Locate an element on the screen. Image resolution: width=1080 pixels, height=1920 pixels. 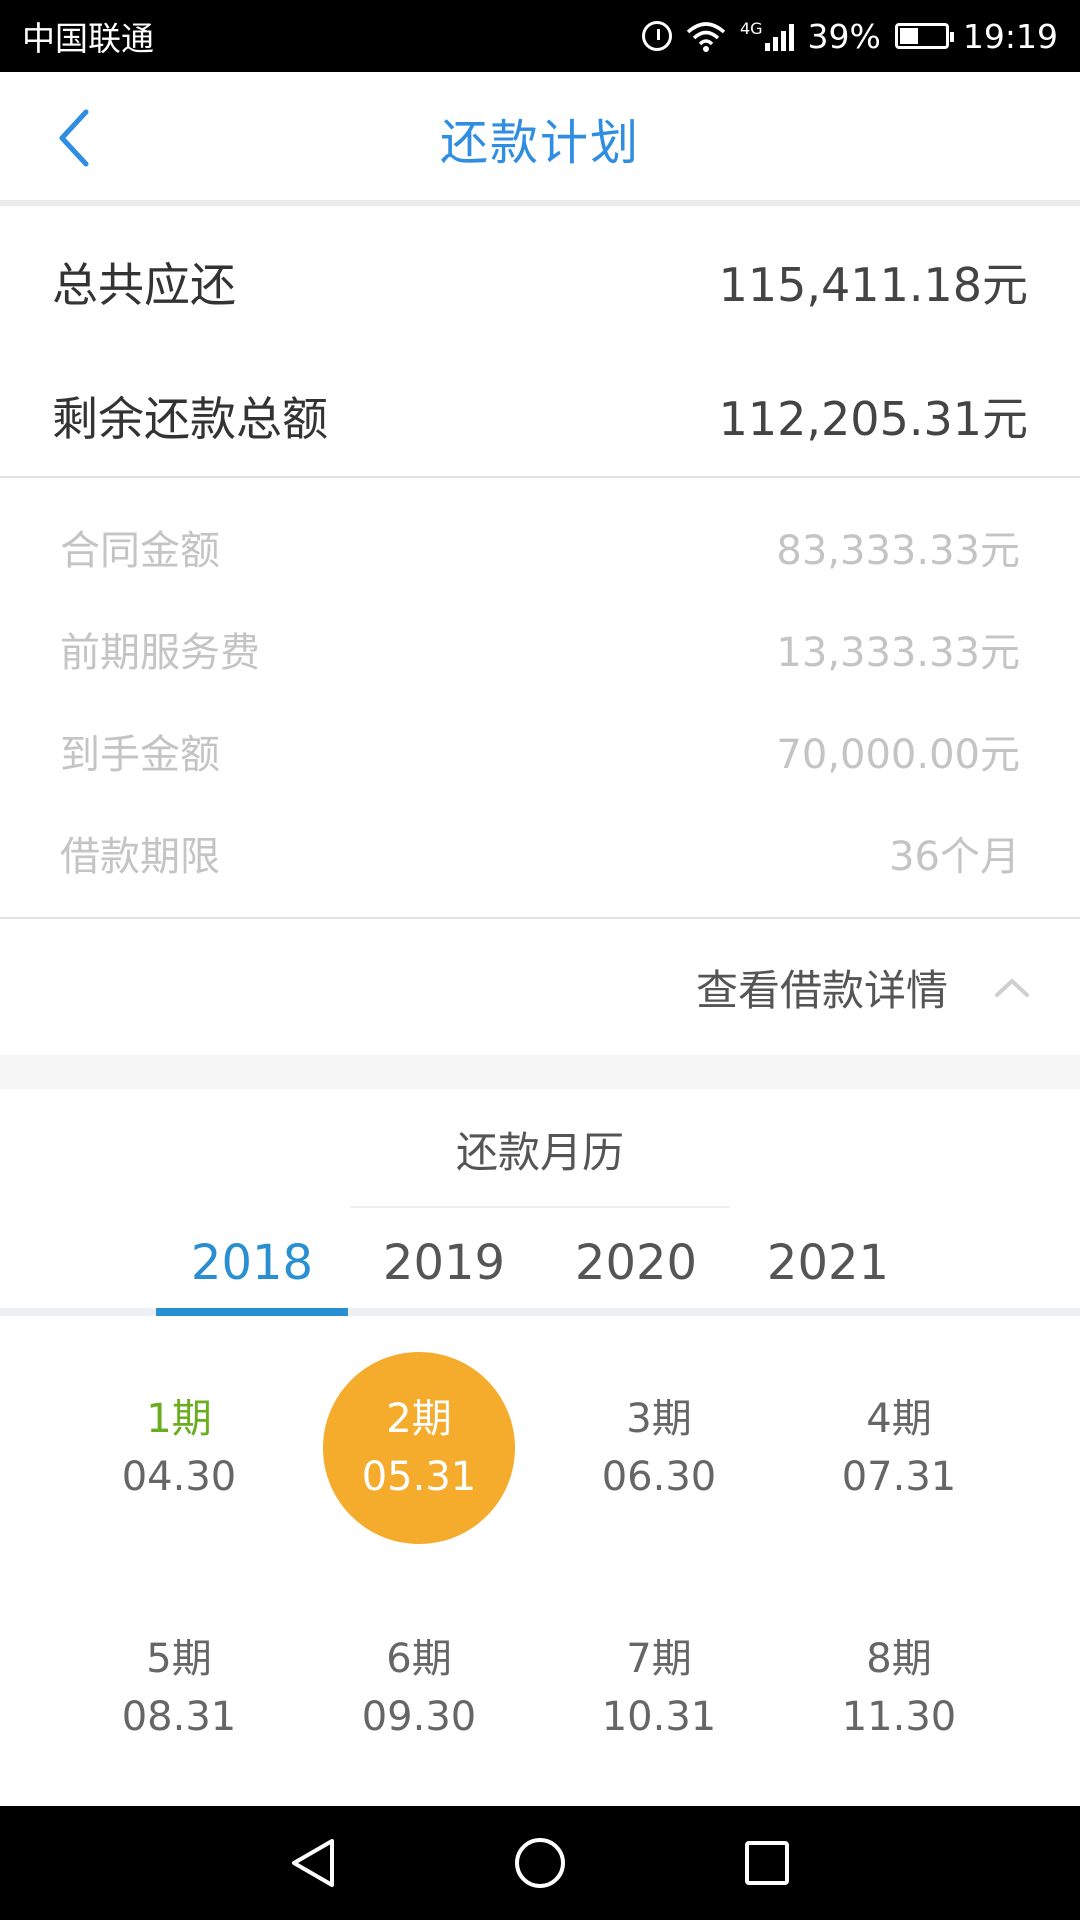
period-item-6: 6期 09.30 is located at coordinates (419, 1688).